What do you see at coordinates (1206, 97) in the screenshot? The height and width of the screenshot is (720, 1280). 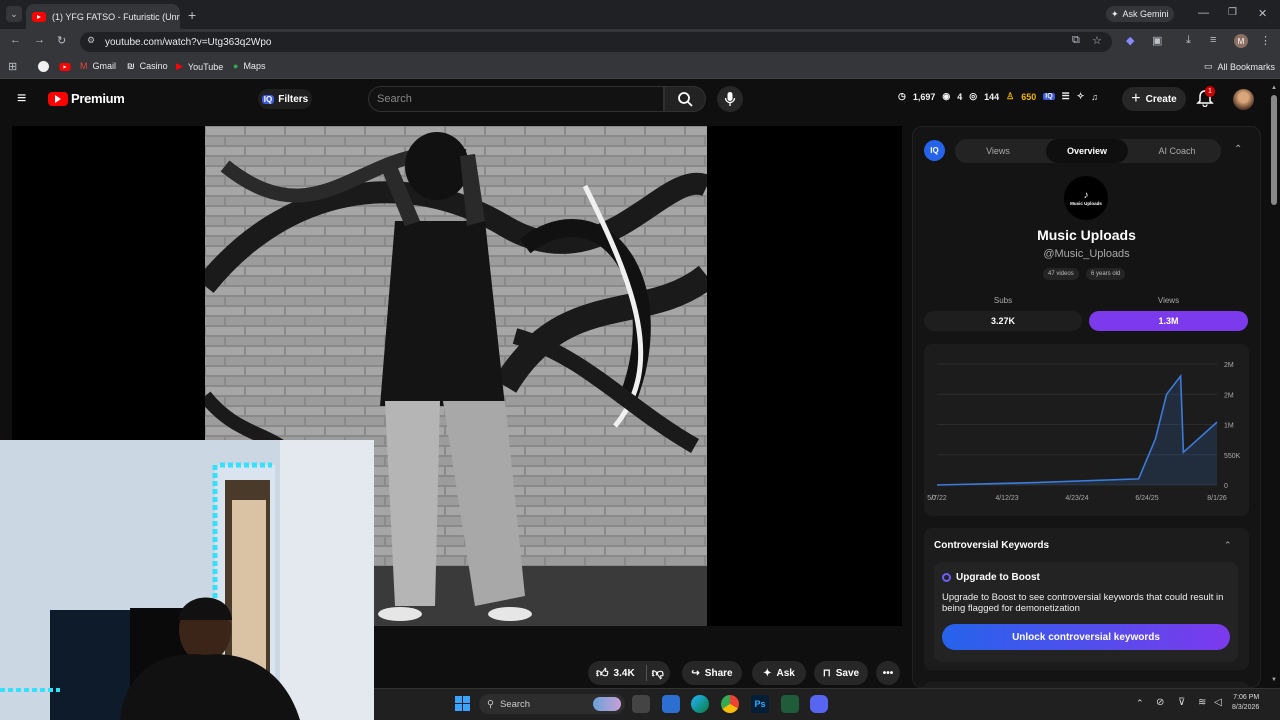 I see `notifications-button: 1` at bounding box center [1206, 97].